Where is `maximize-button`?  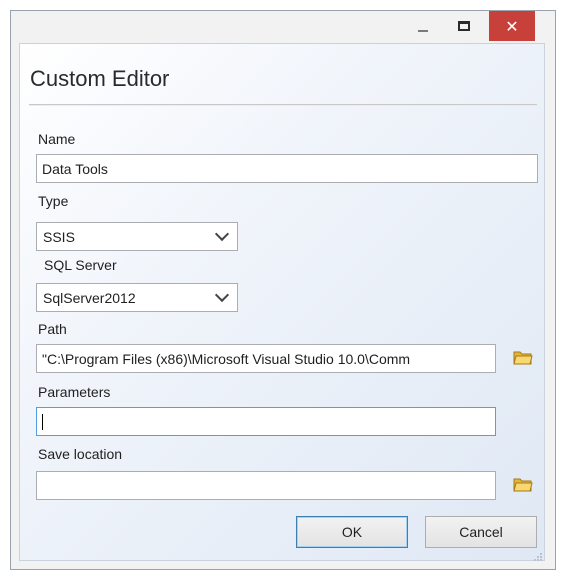
maximize-button is located at coordinates (464, 26).